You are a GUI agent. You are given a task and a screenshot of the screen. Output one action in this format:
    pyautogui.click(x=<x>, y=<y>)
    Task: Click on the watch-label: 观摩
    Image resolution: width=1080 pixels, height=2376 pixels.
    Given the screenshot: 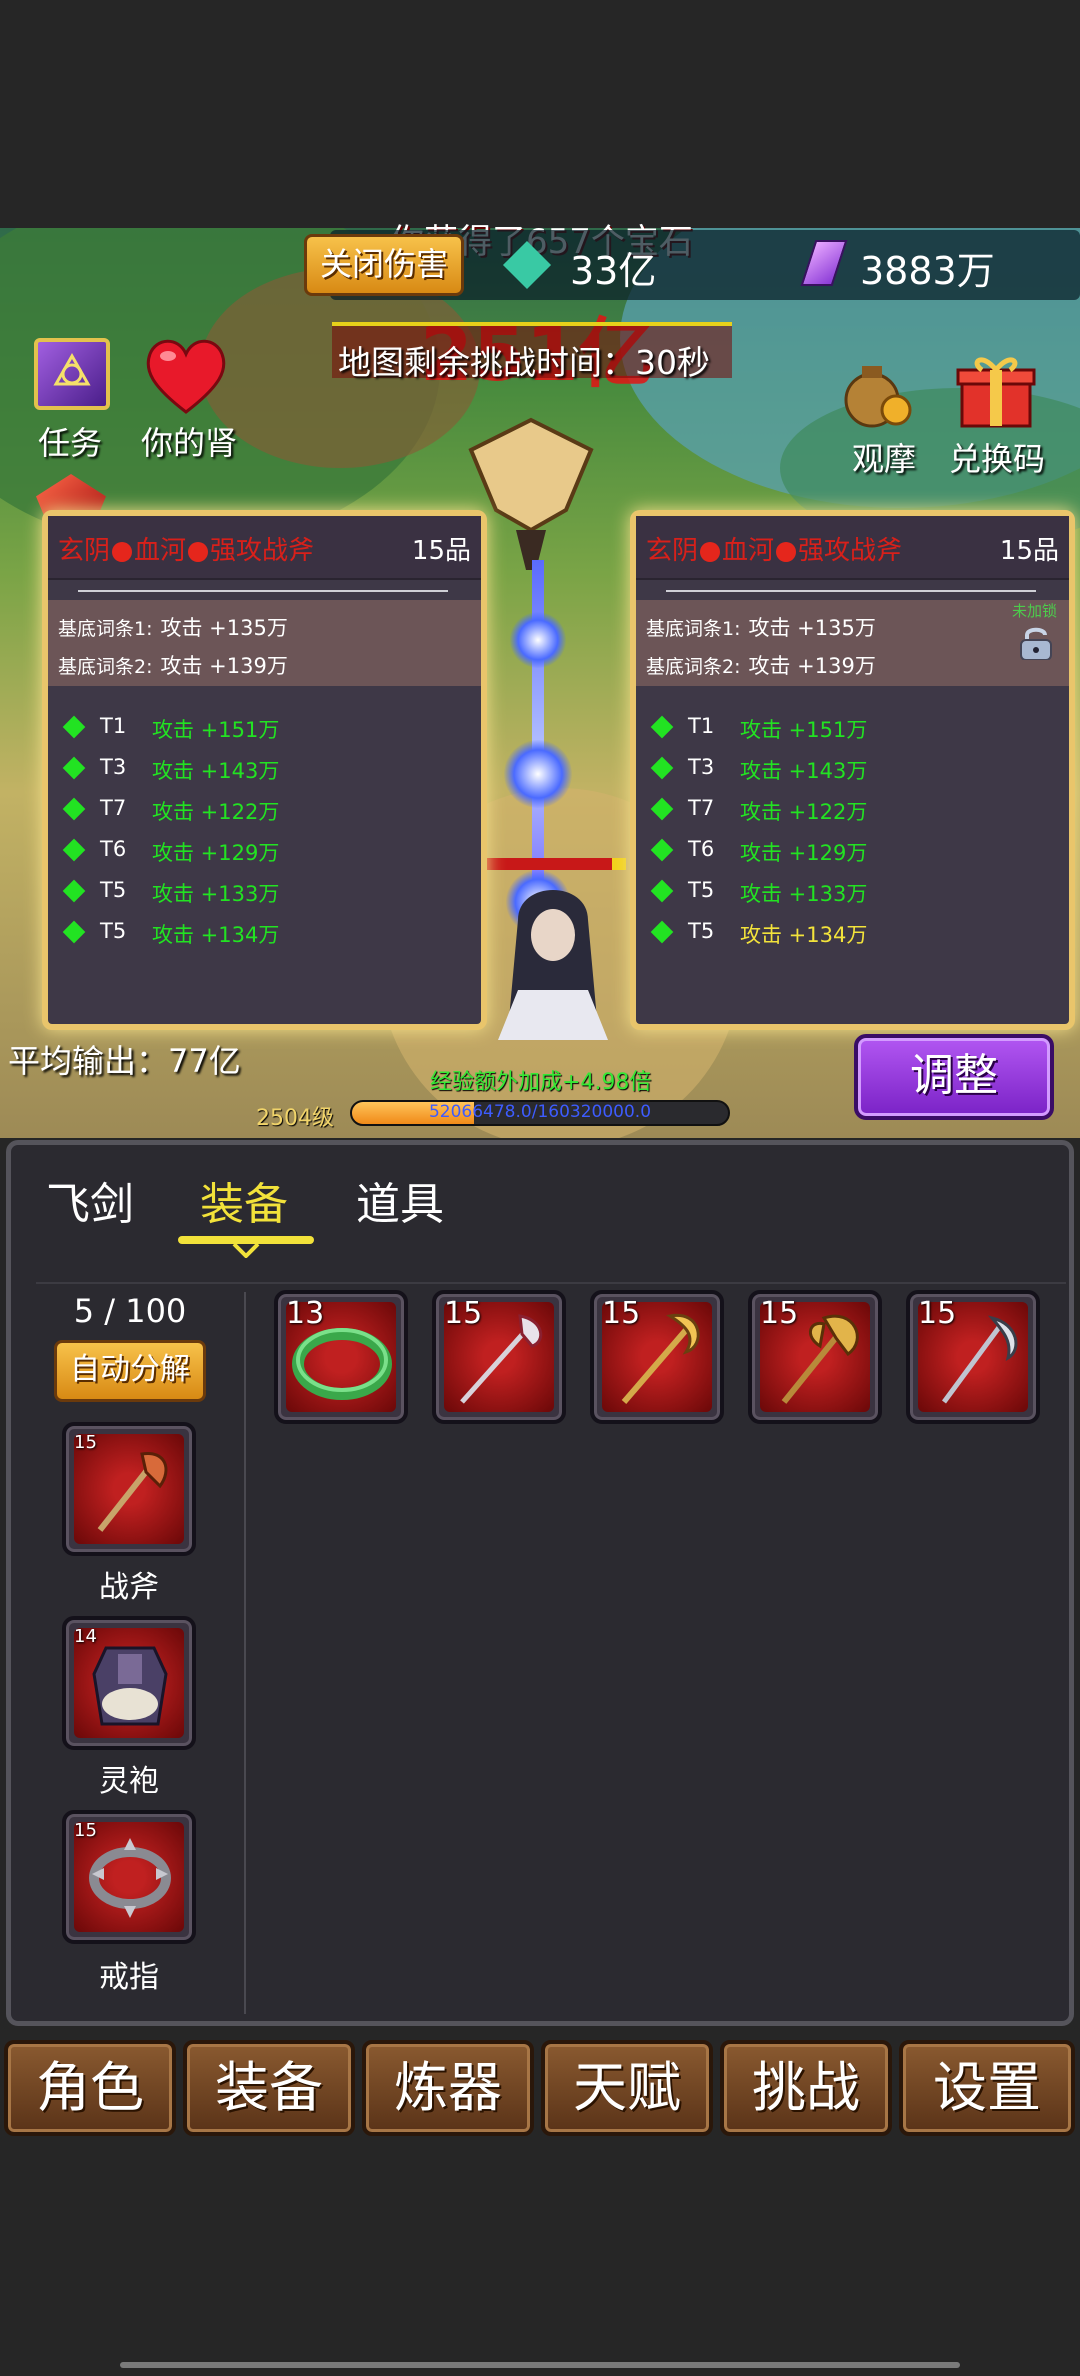 What is the action you would take?
    pyautogui.click(x=884, y=457)
    